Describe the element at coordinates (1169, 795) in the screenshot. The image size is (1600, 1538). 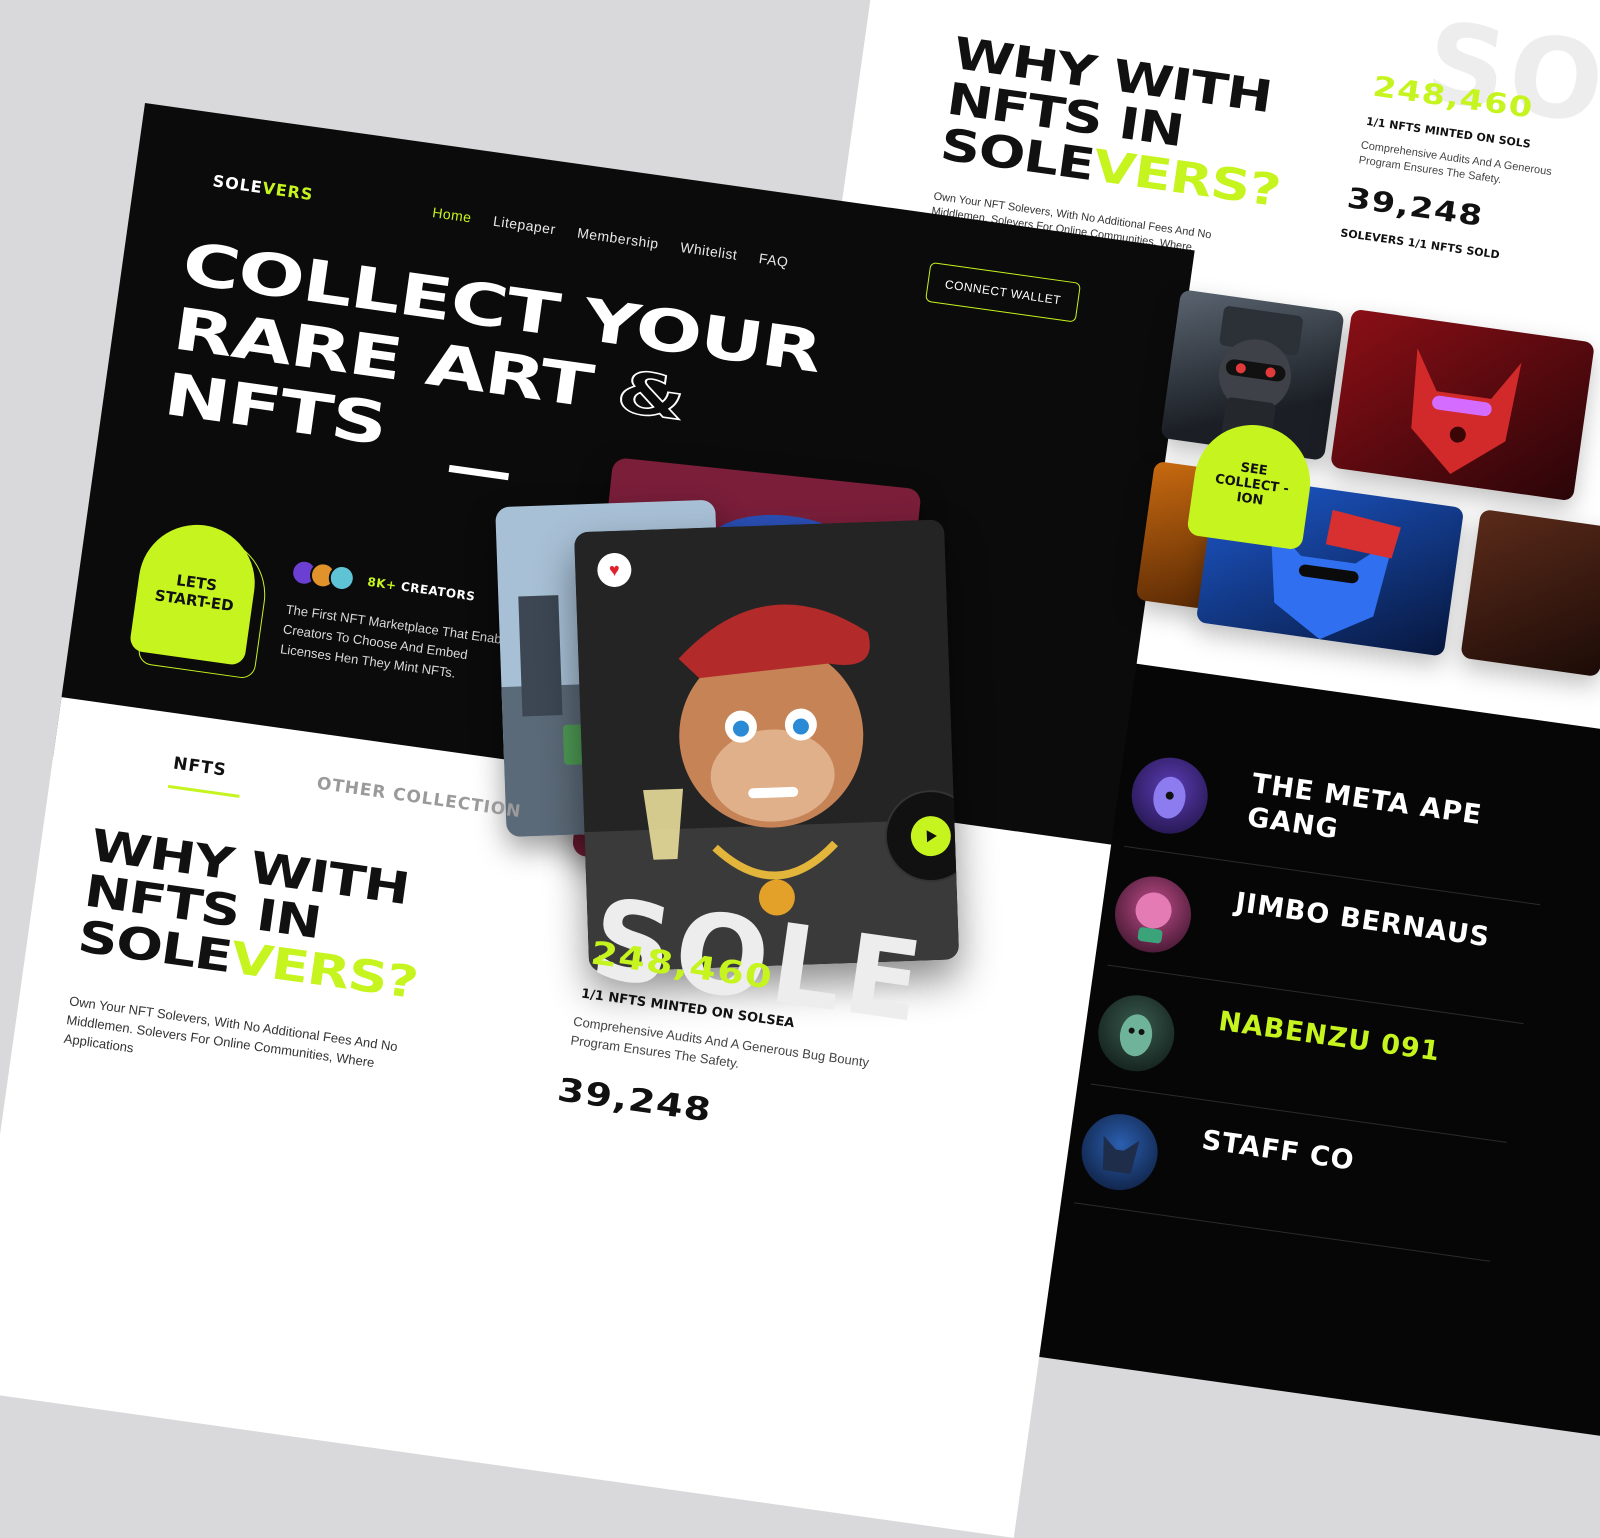
I see `collection-avatar-egg` at that location.